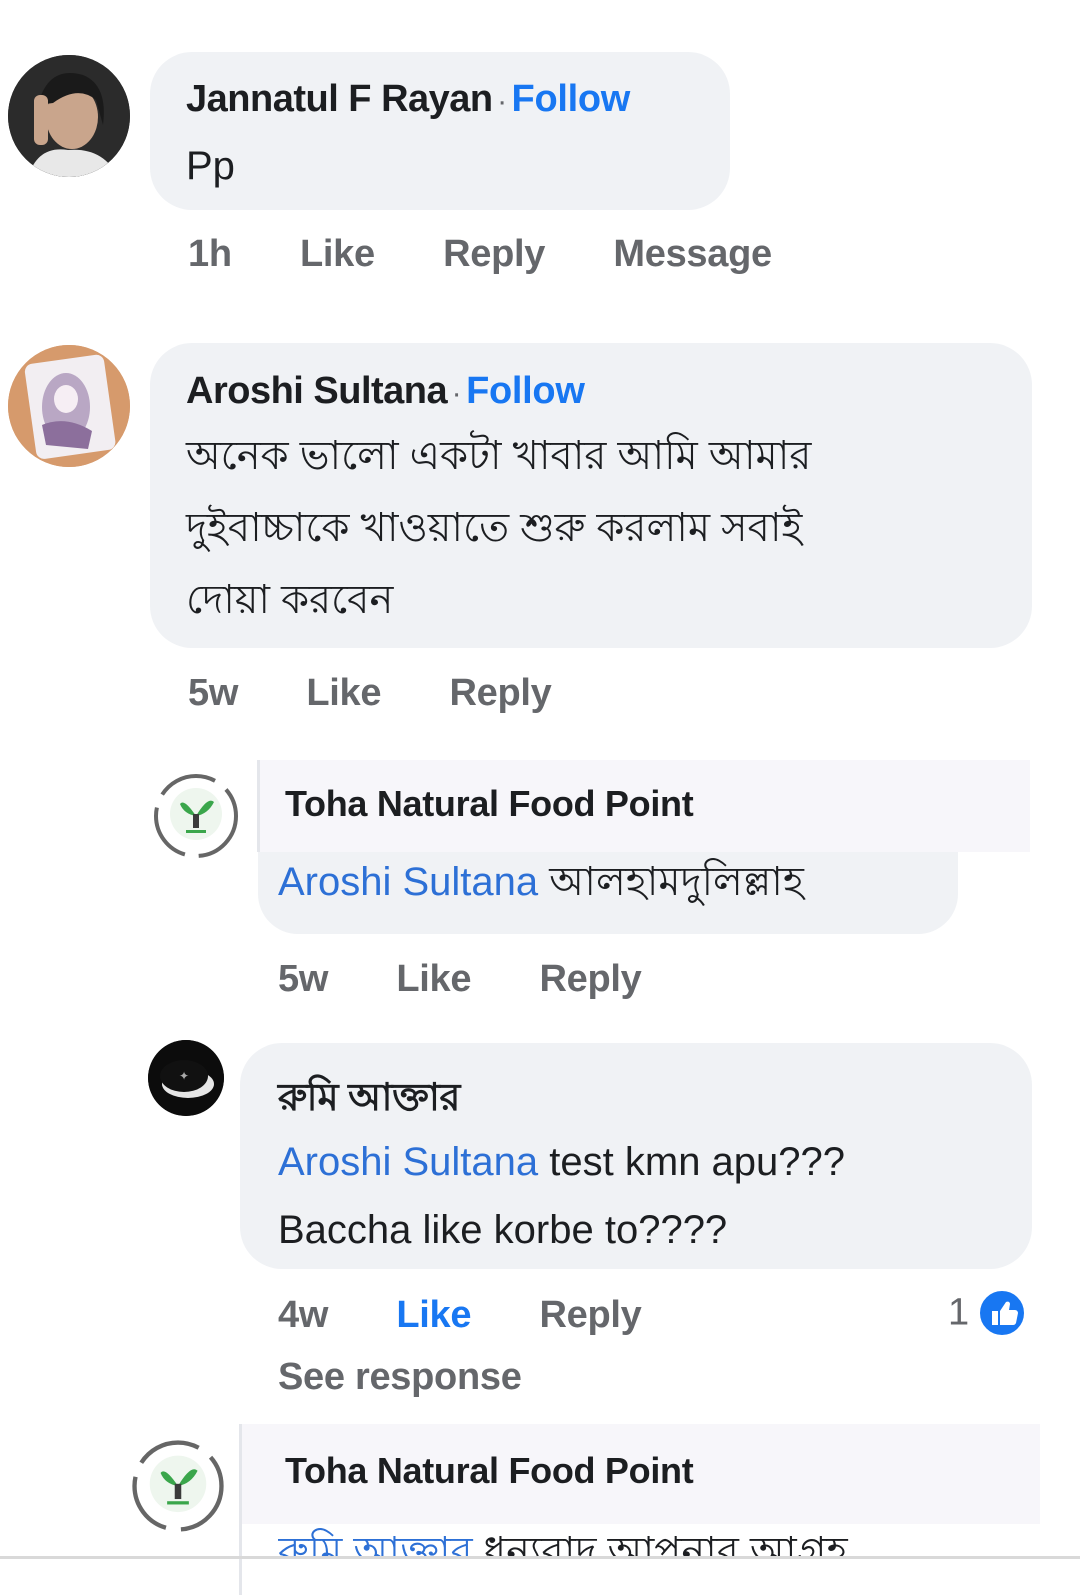 The image size is (1080, 1595). I want to click on comment-header: Aroshi Sultana · Follow, so click(385, 391).